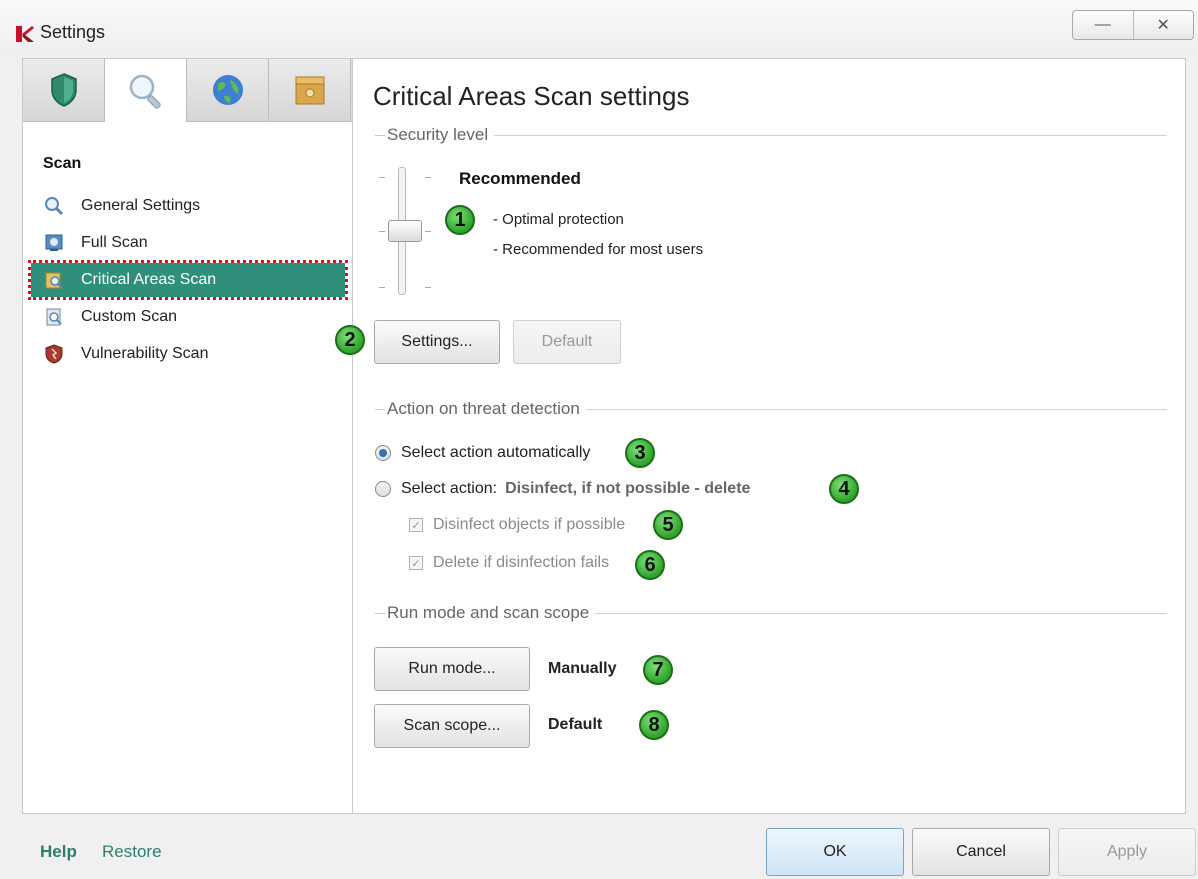 This screenshot has width=1198, height=879. What do you see at coordinates (496, 452) in the screenshot?
I see `auto-action-label: Select action automatically` at bounding box center [496, 452].